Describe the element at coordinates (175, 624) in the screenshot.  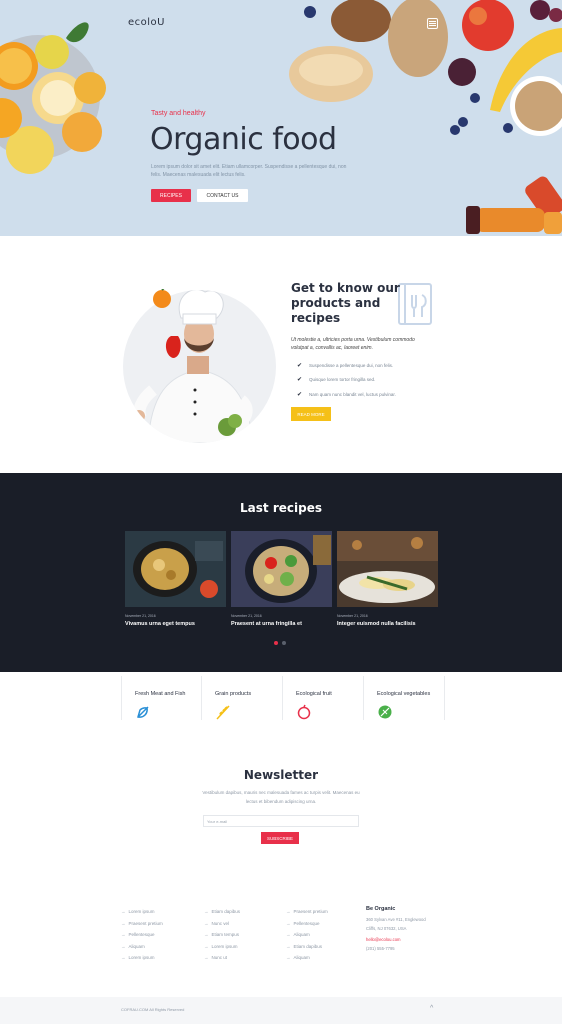
I see `recipe-title: Vivamus urna eget tempus` at that location.